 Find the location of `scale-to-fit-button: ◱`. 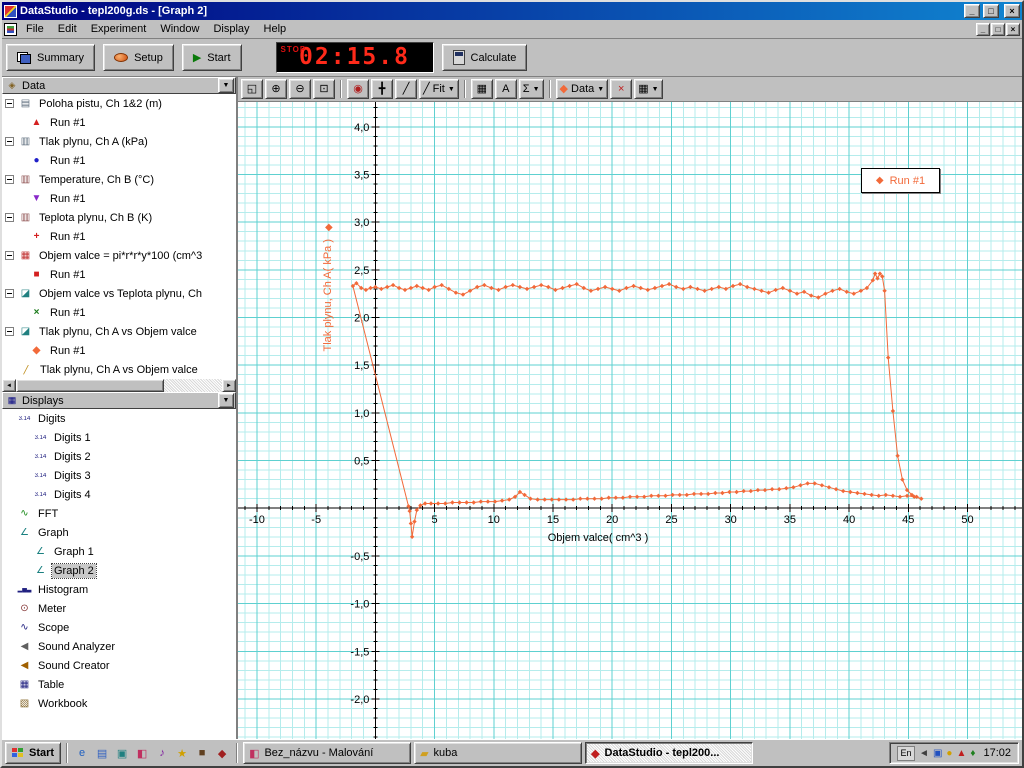

scale-to-fit-button: ◱ is located at coordinates (252, 89).